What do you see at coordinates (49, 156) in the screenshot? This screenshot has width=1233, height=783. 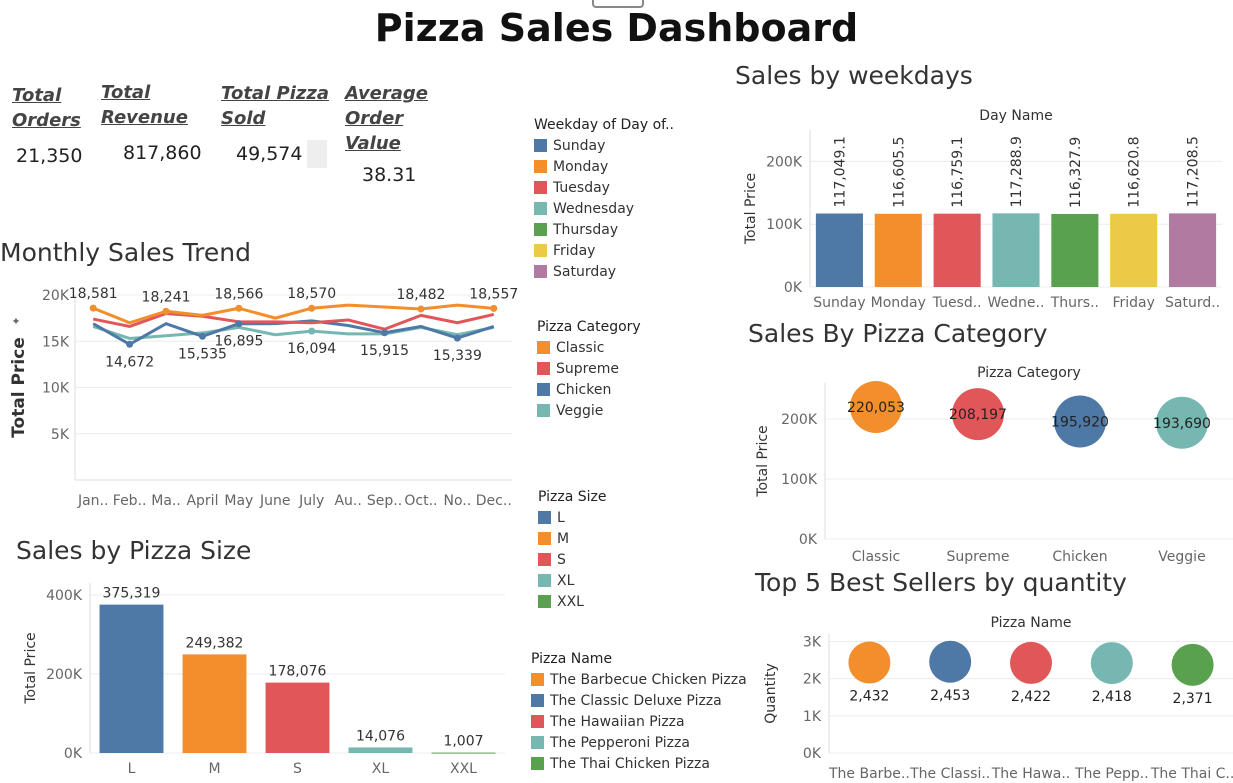 I see `kpi-value: 21,350` at bounding box center [49, 156].